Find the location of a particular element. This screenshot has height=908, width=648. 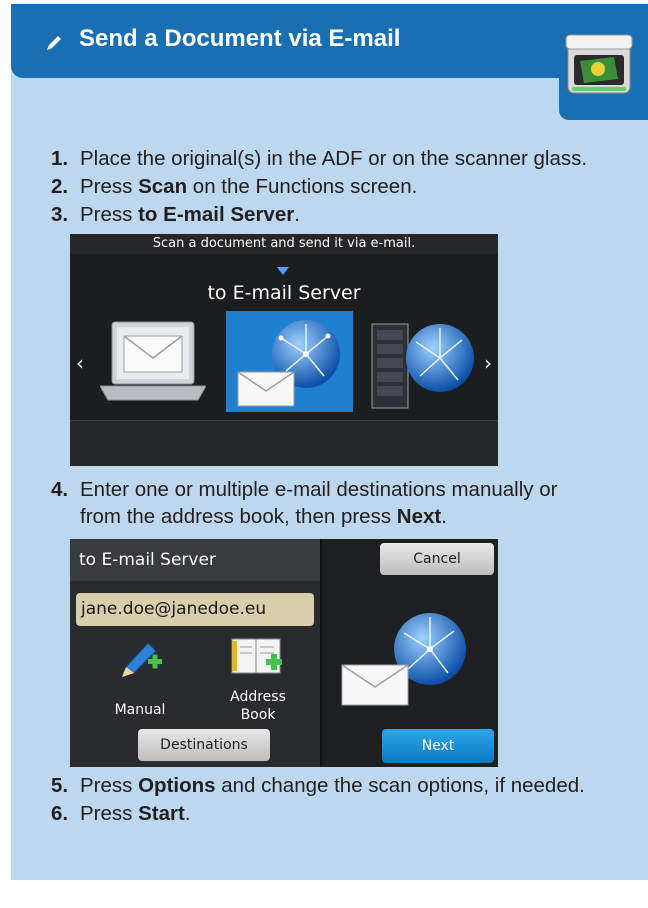

cancel-button: Cancel is located at coordinates (437, 559).